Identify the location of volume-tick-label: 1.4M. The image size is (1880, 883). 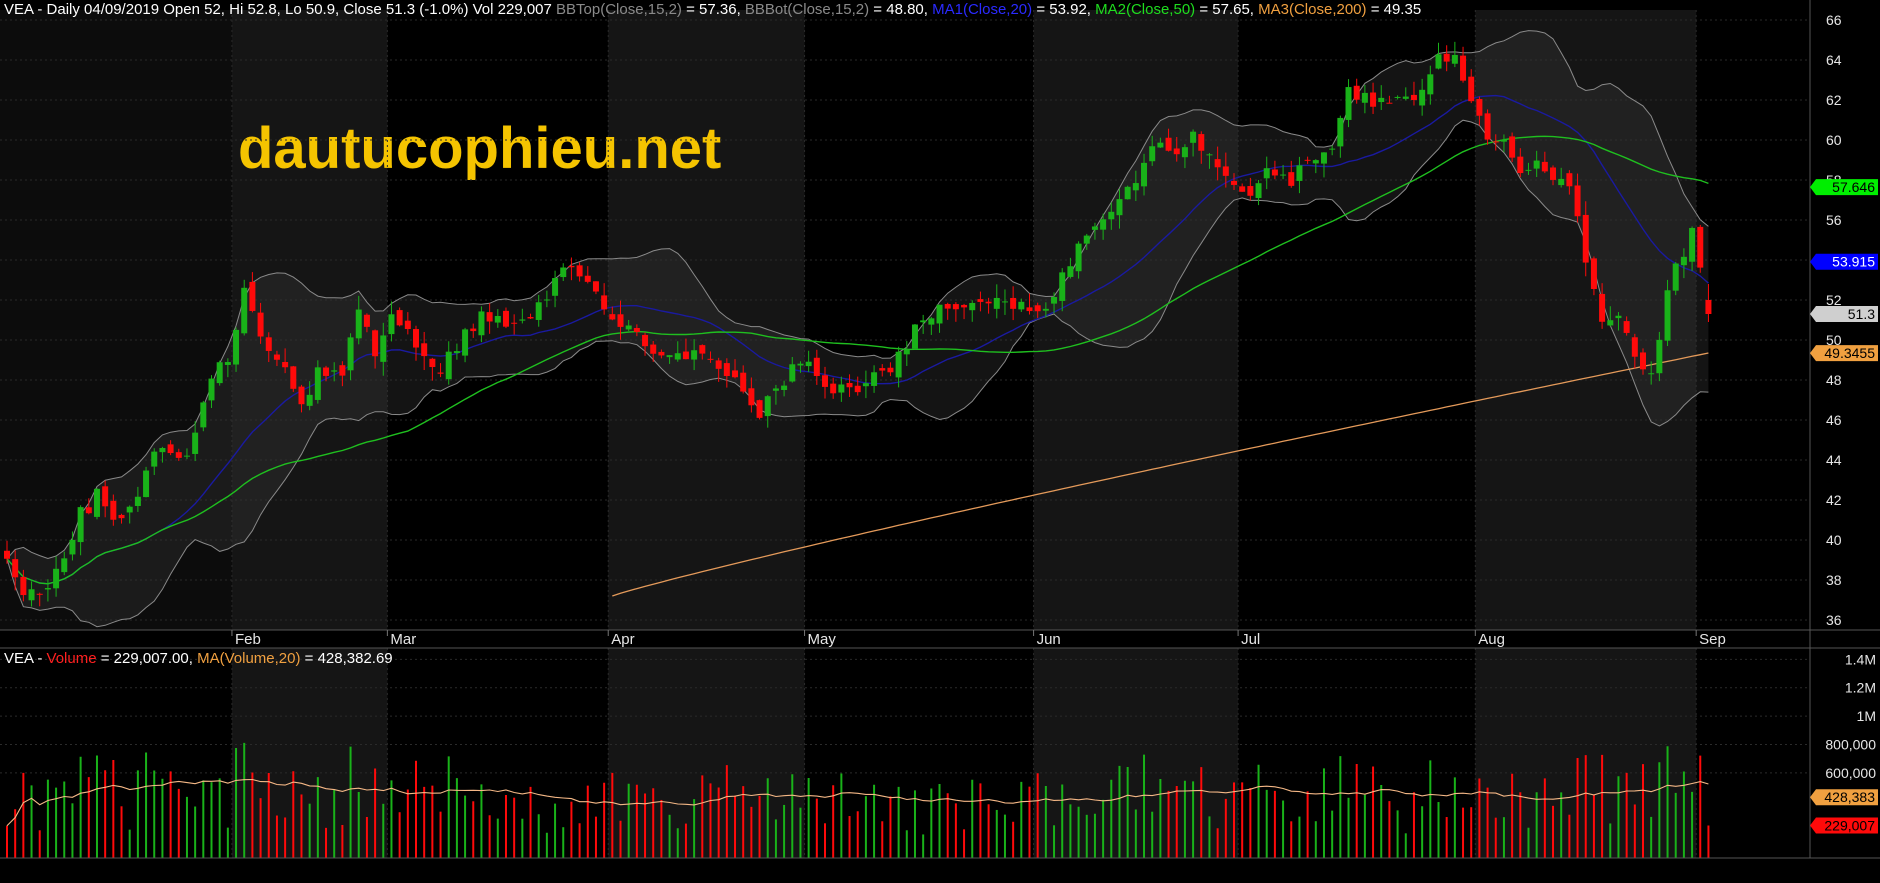
(1860, 659).